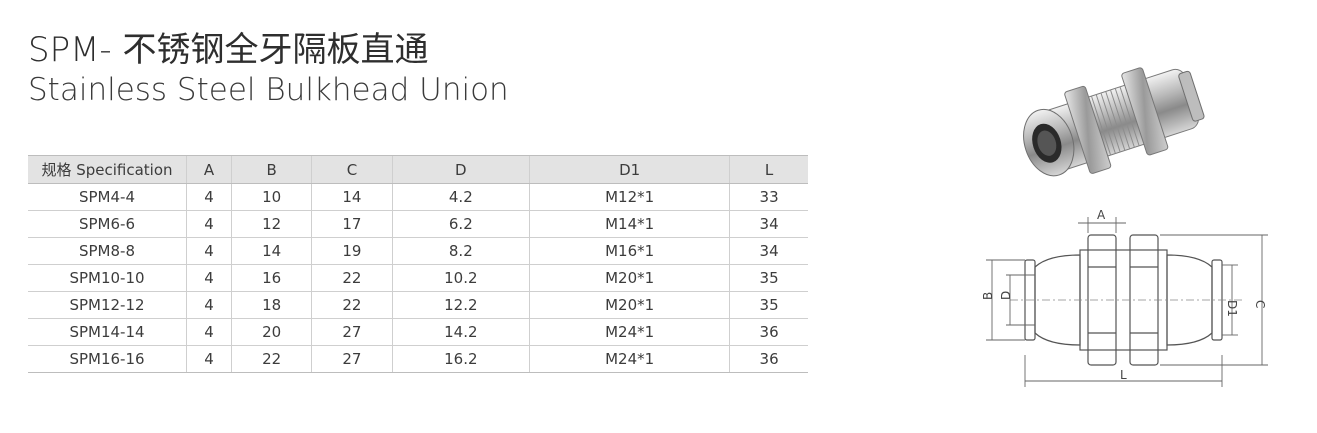 The width and height of the screenshot is (1317, 433). What do you see at coordinates (107, 278) in the screenshot?
I see `cell-spec: SPM10-10` at bounding box center [107, 278].